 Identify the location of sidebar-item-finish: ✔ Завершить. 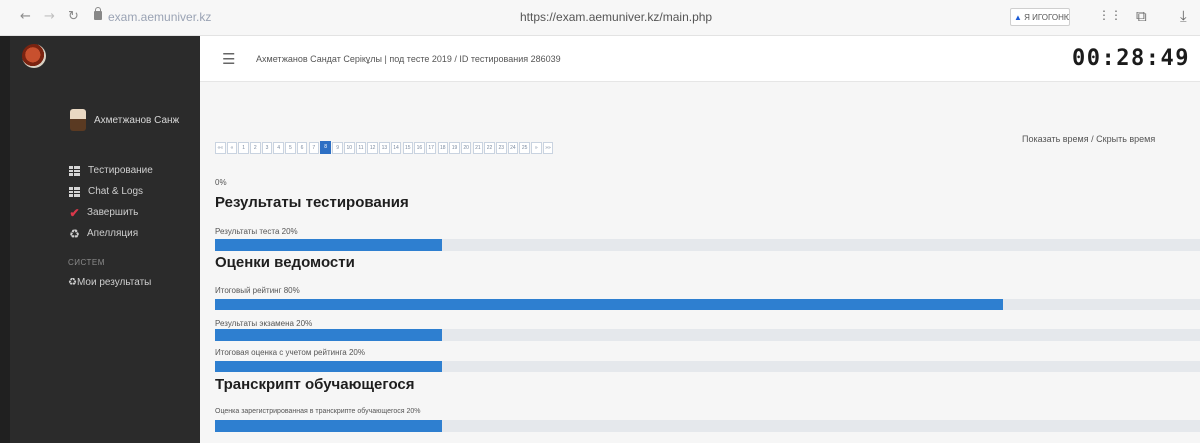
(110, 212).